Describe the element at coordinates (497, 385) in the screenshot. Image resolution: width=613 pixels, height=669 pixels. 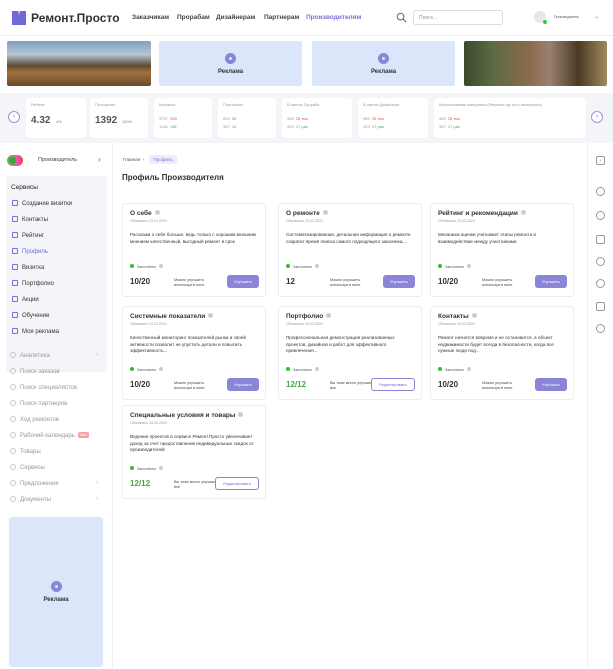
I see `card-note: Можно улучшить используя в поле` at that location.